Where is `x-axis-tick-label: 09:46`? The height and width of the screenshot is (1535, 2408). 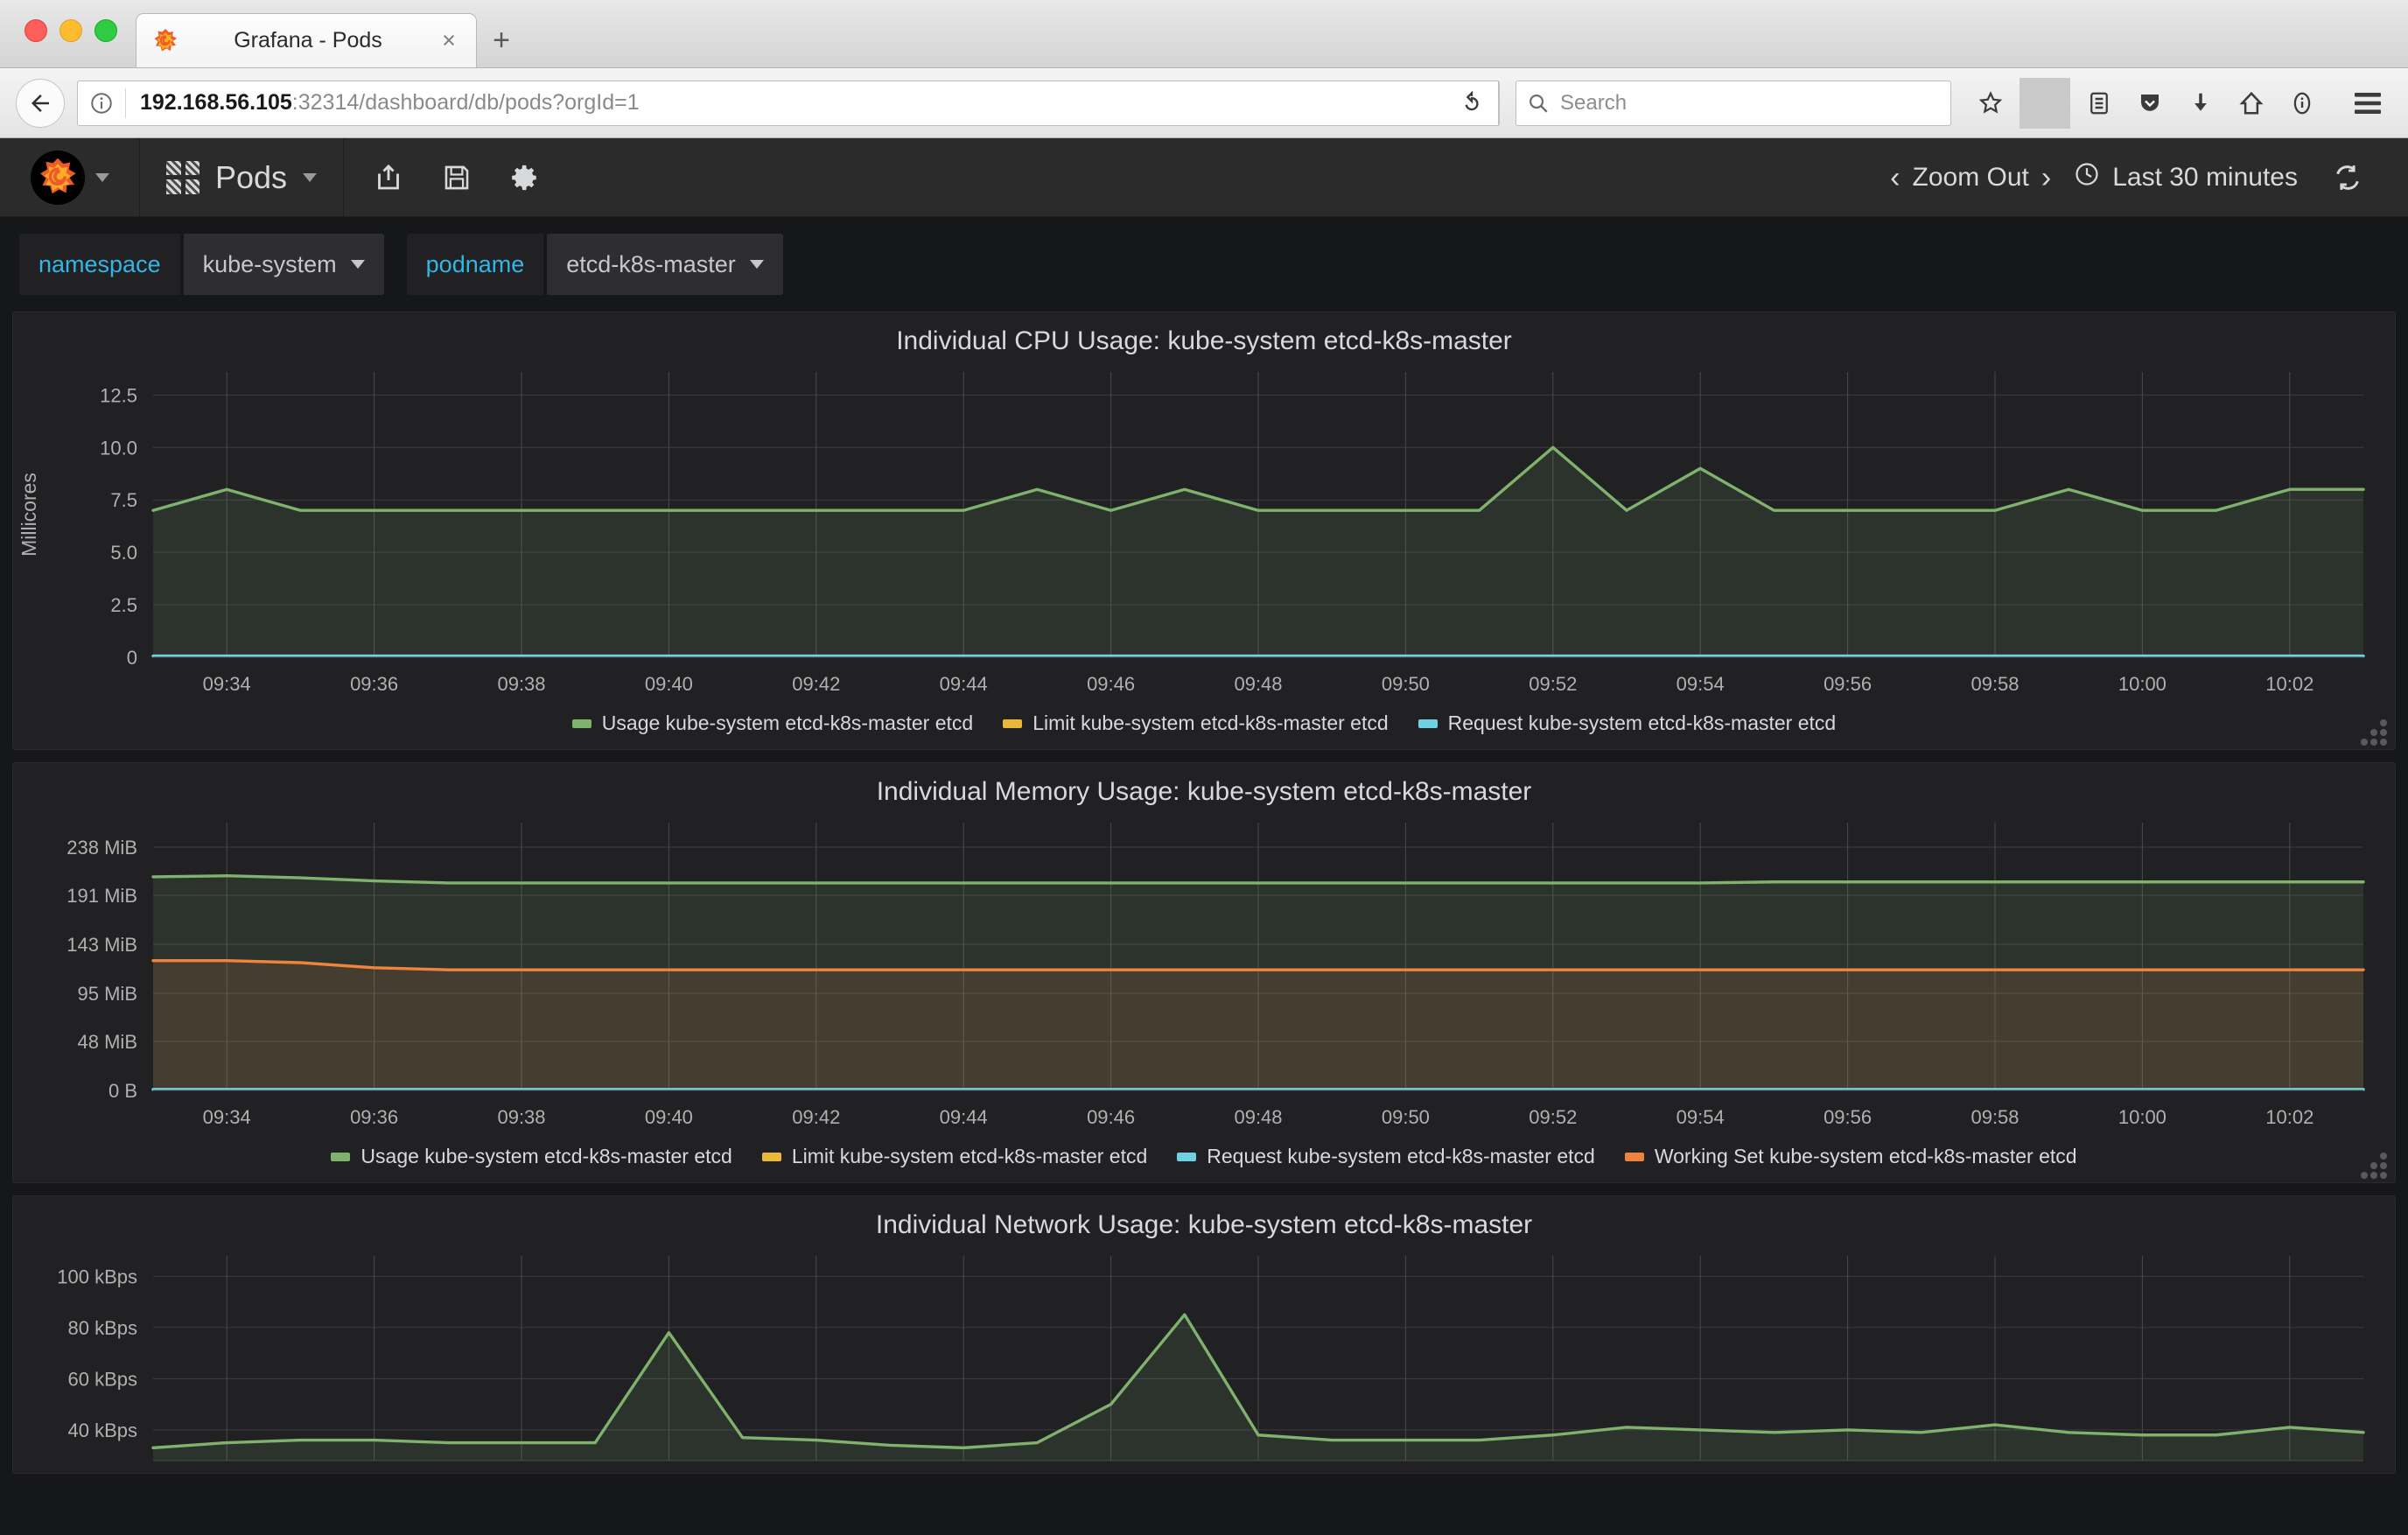 x-axis-tick-label: 09:46 is located at coordinates (1111, 1117).